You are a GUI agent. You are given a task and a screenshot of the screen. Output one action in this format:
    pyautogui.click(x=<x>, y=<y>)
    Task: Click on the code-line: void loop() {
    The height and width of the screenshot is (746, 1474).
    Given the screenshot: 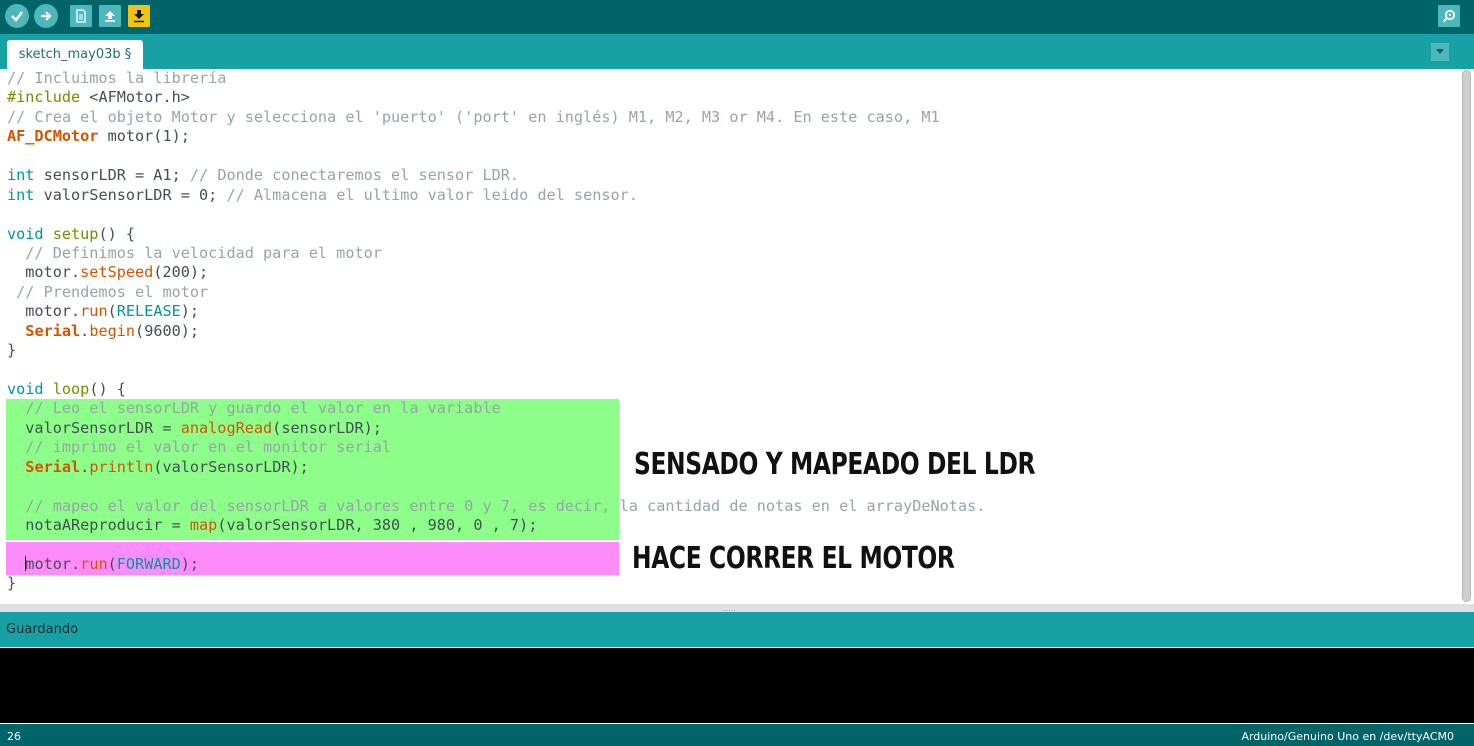 What is the action you would take?
    pyautogui.click(x=66, y=389)
    